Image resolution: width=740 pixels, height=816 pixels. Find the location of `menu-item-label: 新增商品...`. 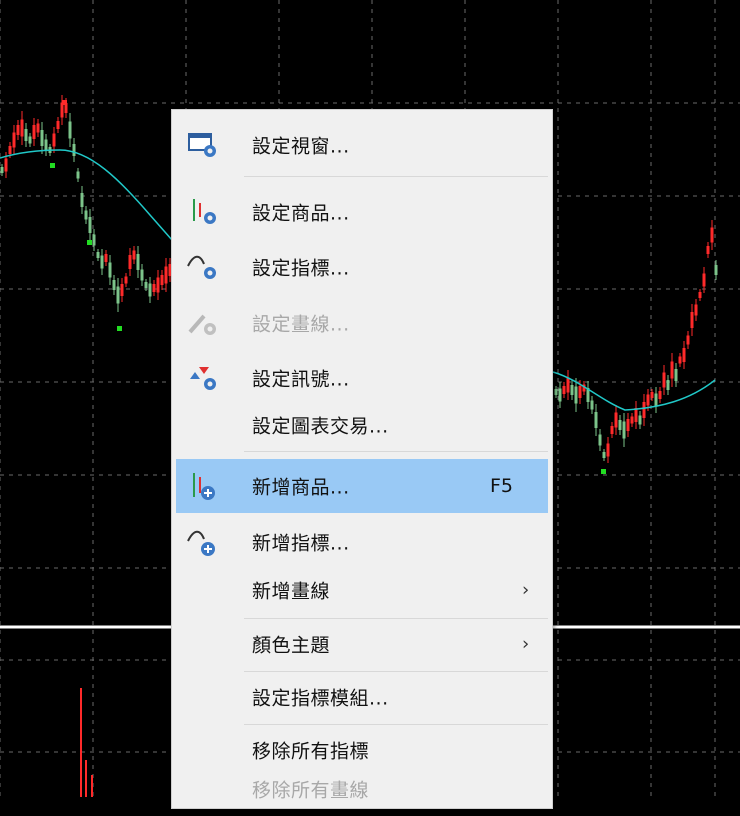

menu-item-label: 新增商品... is located at coordinates (301, 487).